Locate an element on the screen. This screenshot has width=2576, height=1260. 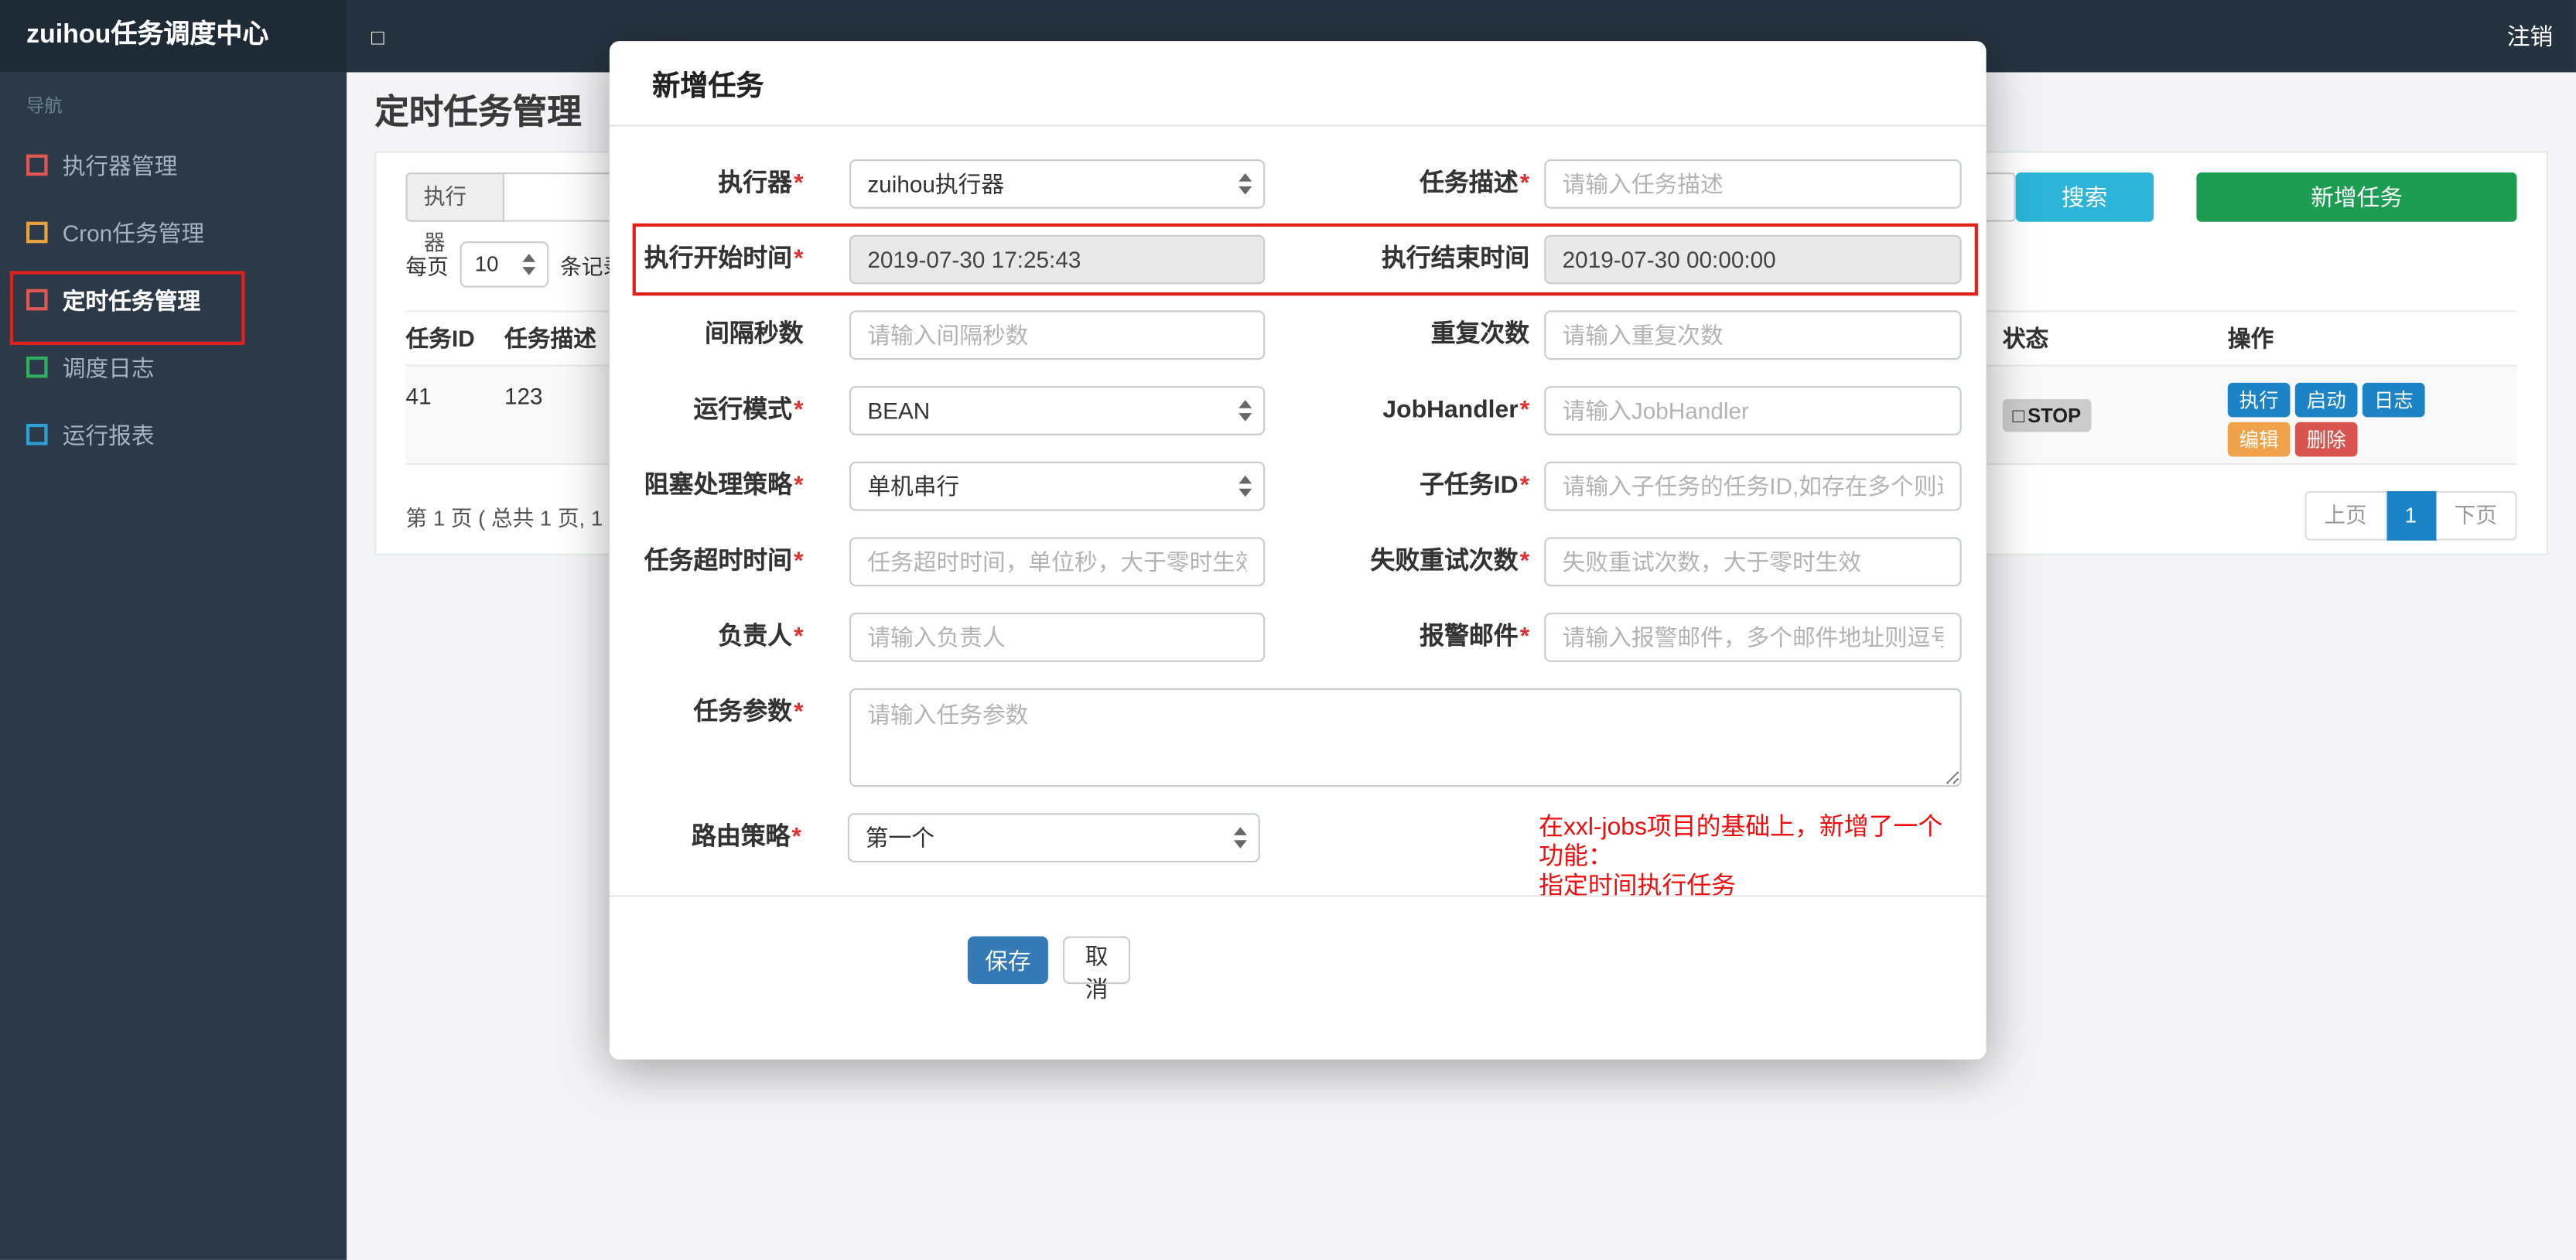
start-button: 启动 is located at coordinates (2326, 400).